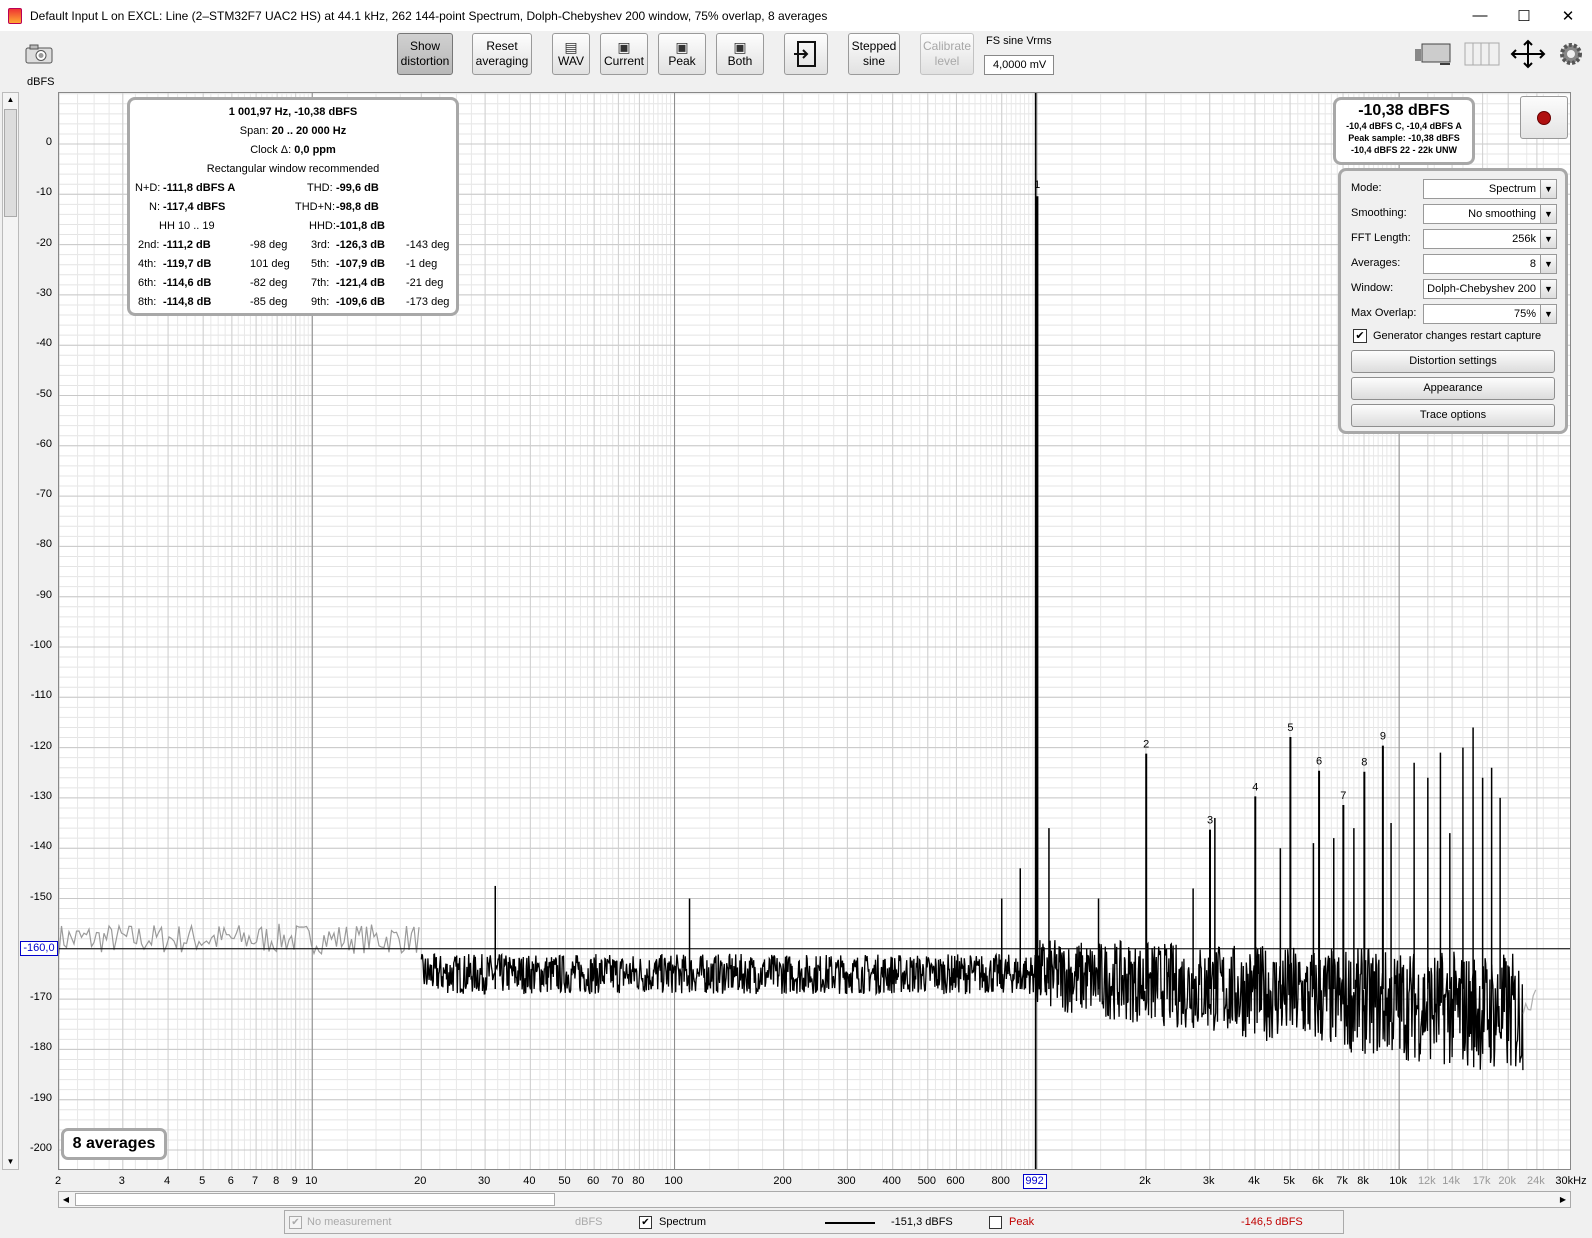  Describe the element at coordinates (1480, 15) in the screenshot. I see `minimize-button: —` at that location.